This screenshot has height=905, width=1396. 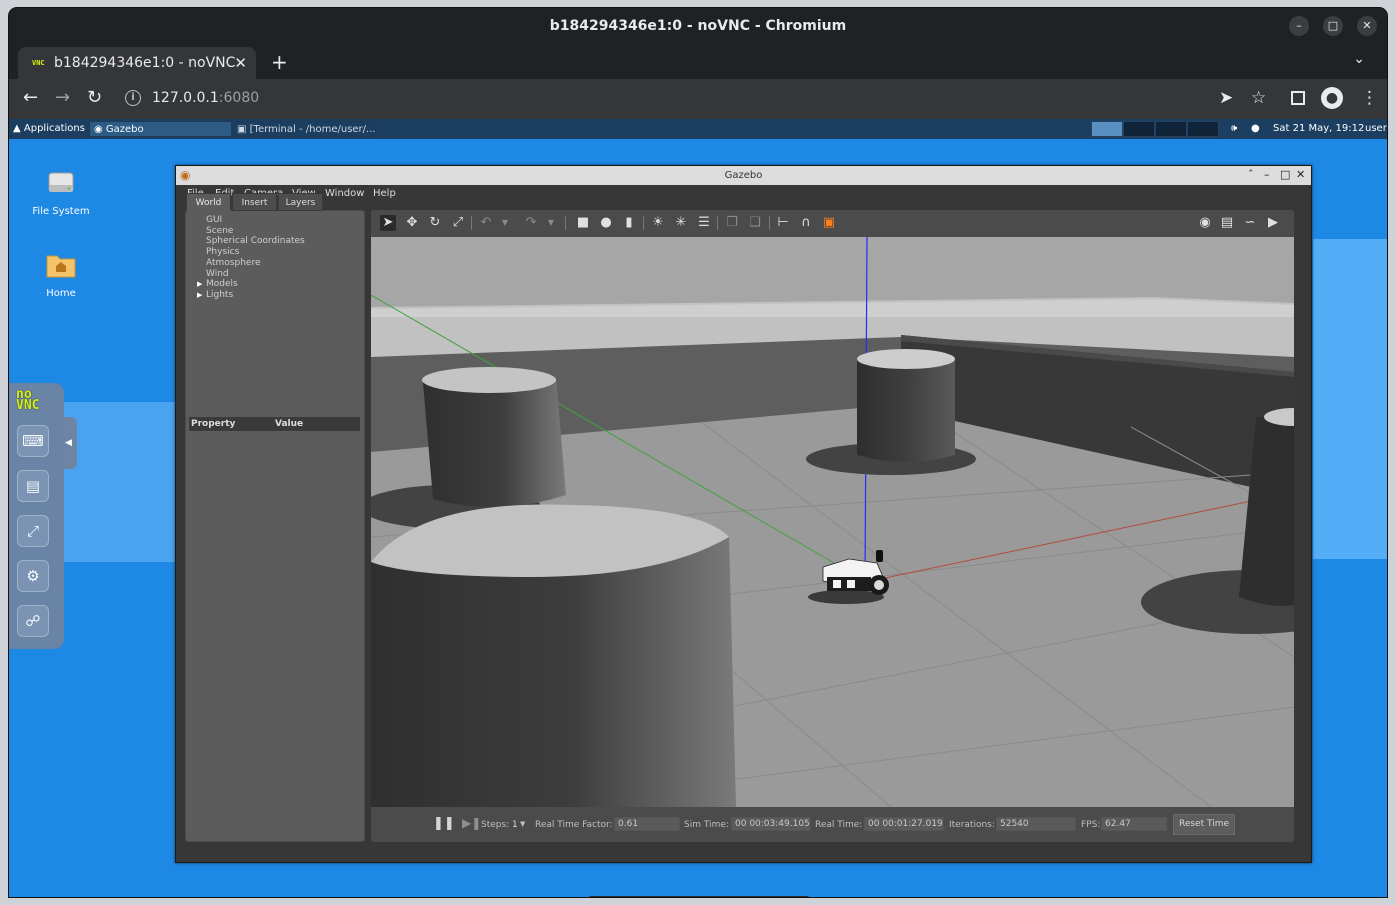 I want to click on new-tab-button: +, so click(x=279, y=62).